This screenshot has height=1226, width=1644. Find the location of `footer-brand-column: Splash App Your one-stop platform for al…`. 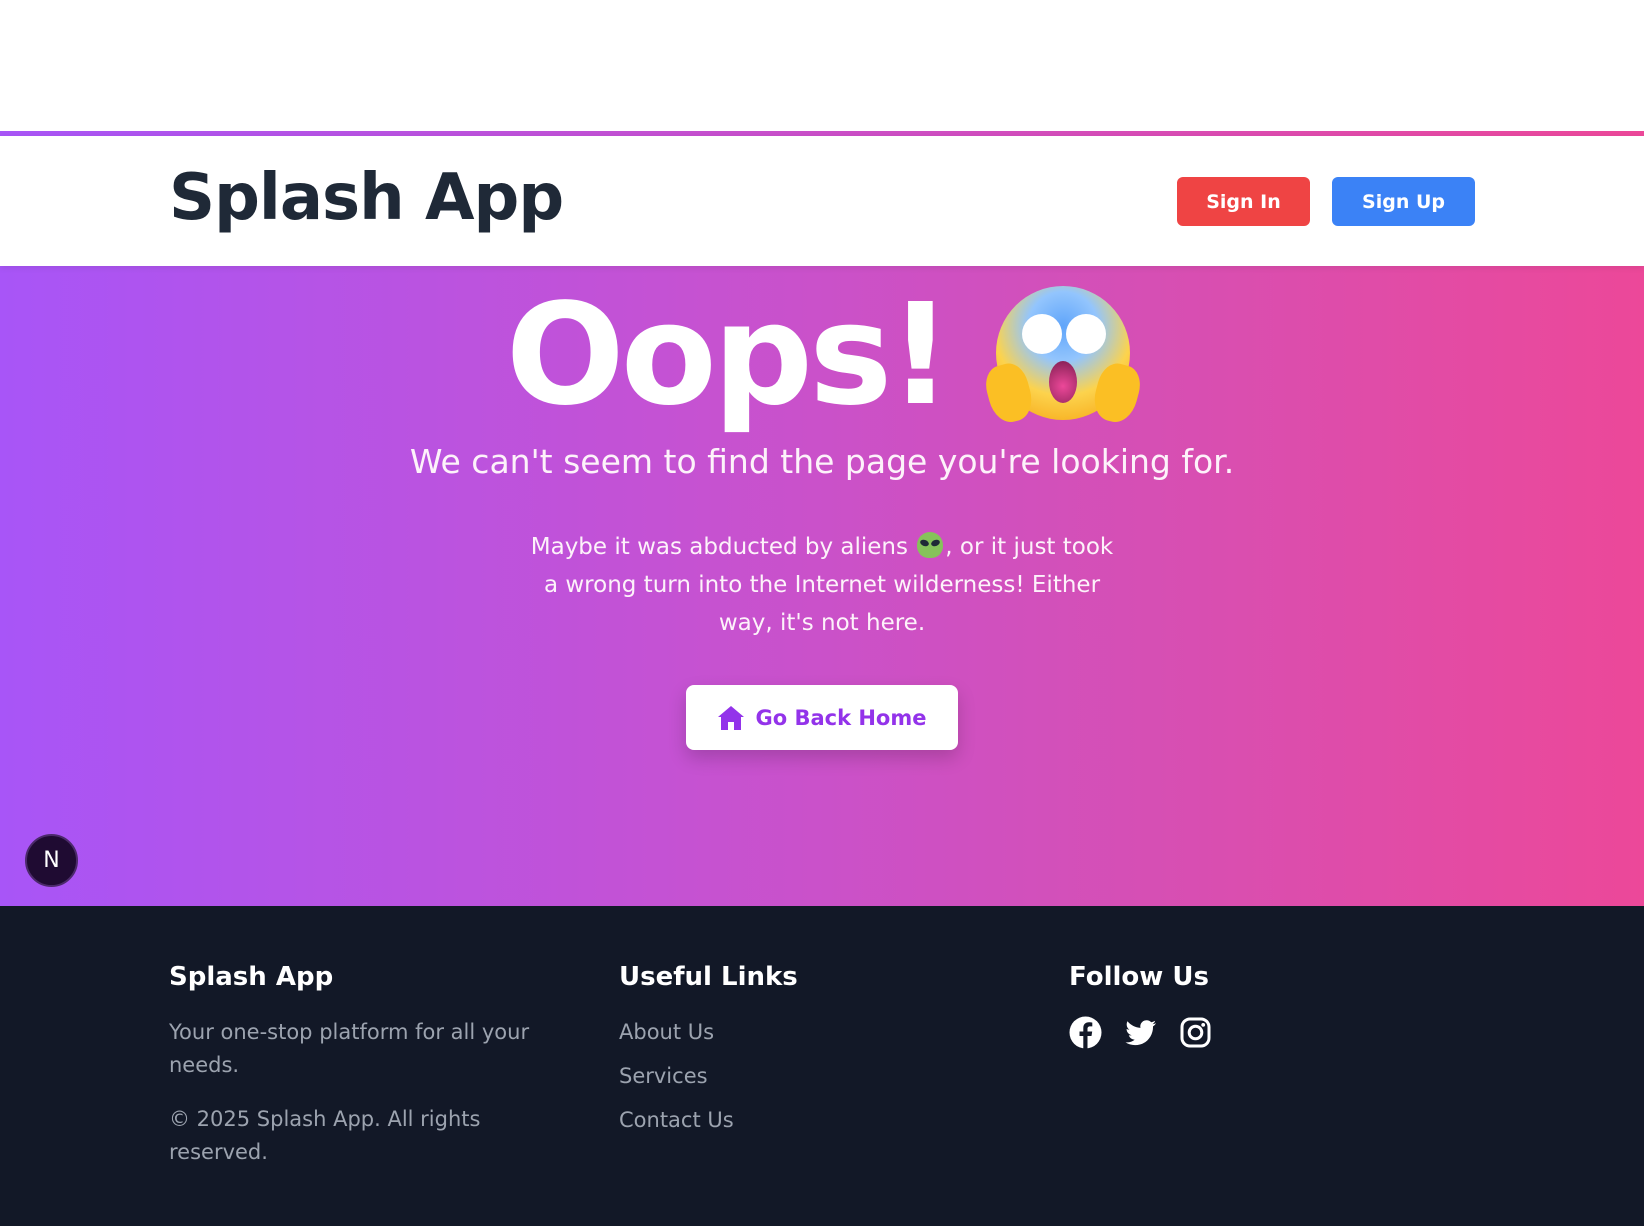

footer-brand-column: Splash App Your one-stop platform for al… is located at coordinates (369, 1066).